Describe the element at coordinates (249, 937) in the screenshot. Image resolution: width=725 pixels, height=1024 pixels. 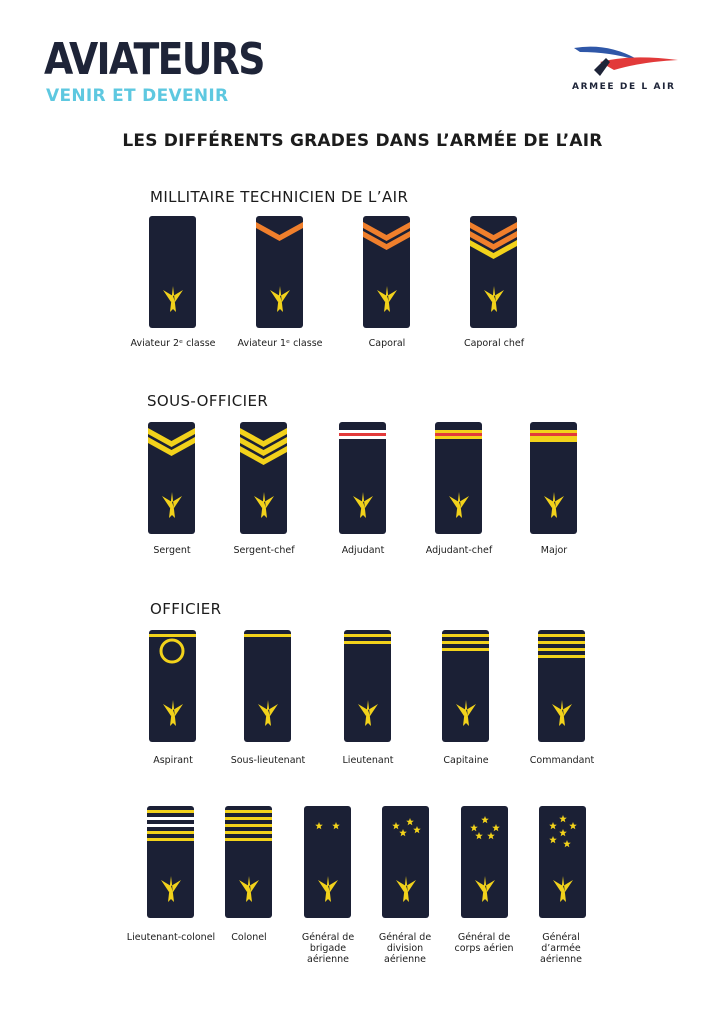
I see `rank-label: Colonel` at that location.